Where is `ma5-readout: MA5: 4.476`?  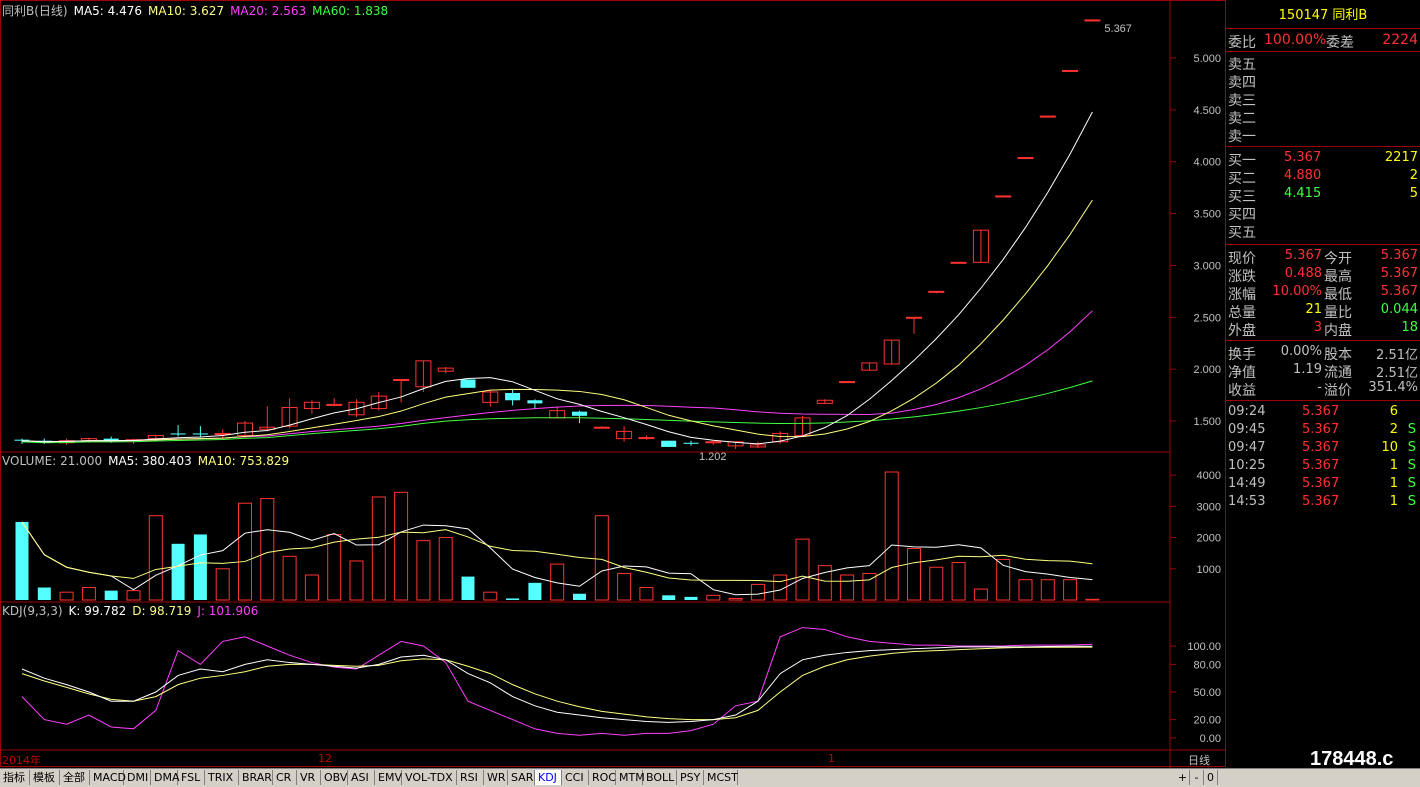 ma5-readout: MA5: 4.476 is located at coordinates (108, 11).